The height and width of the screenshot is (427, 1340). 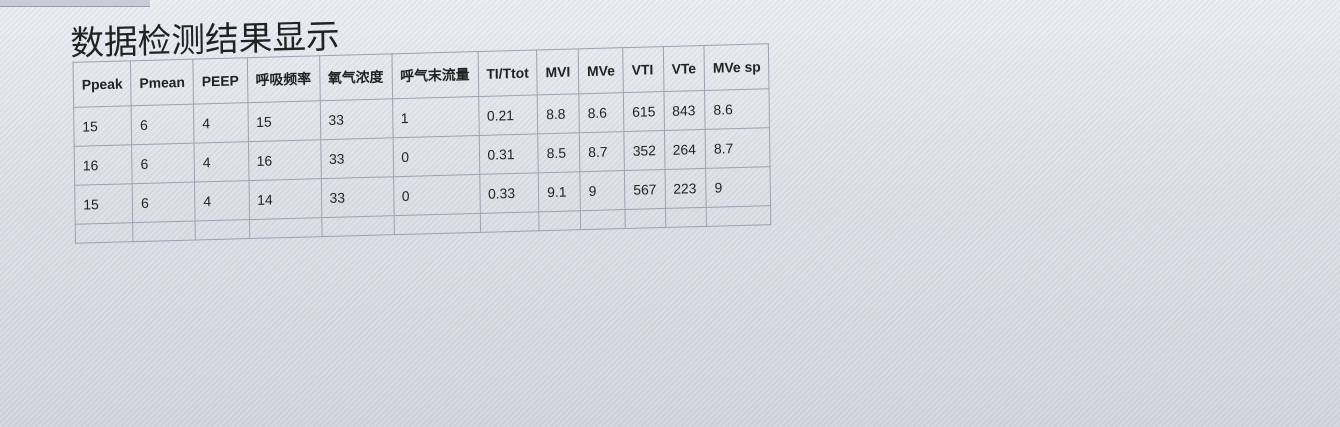 I want to click on column-header-mve-sp: MVe sp, so click(x=737, y=67).